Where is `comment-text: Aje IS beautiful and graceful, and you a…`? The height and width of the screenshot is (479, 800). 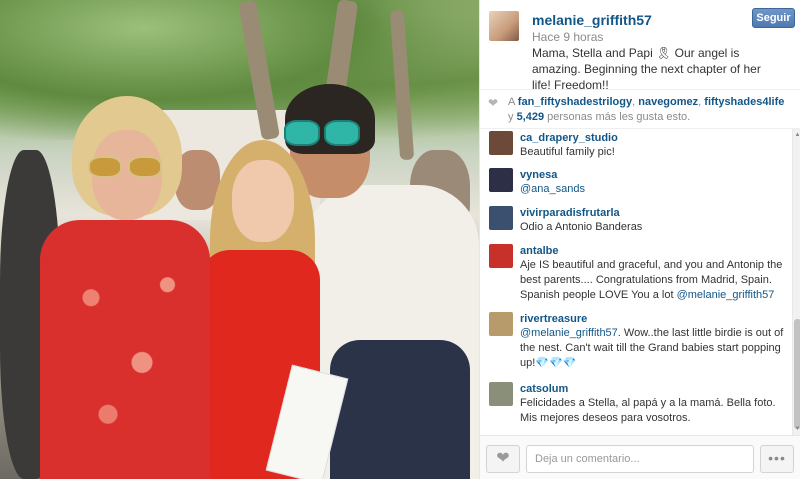
comment-text: Aje IS beautiful and graceful, and you a… is located at coordinates (651, 280).